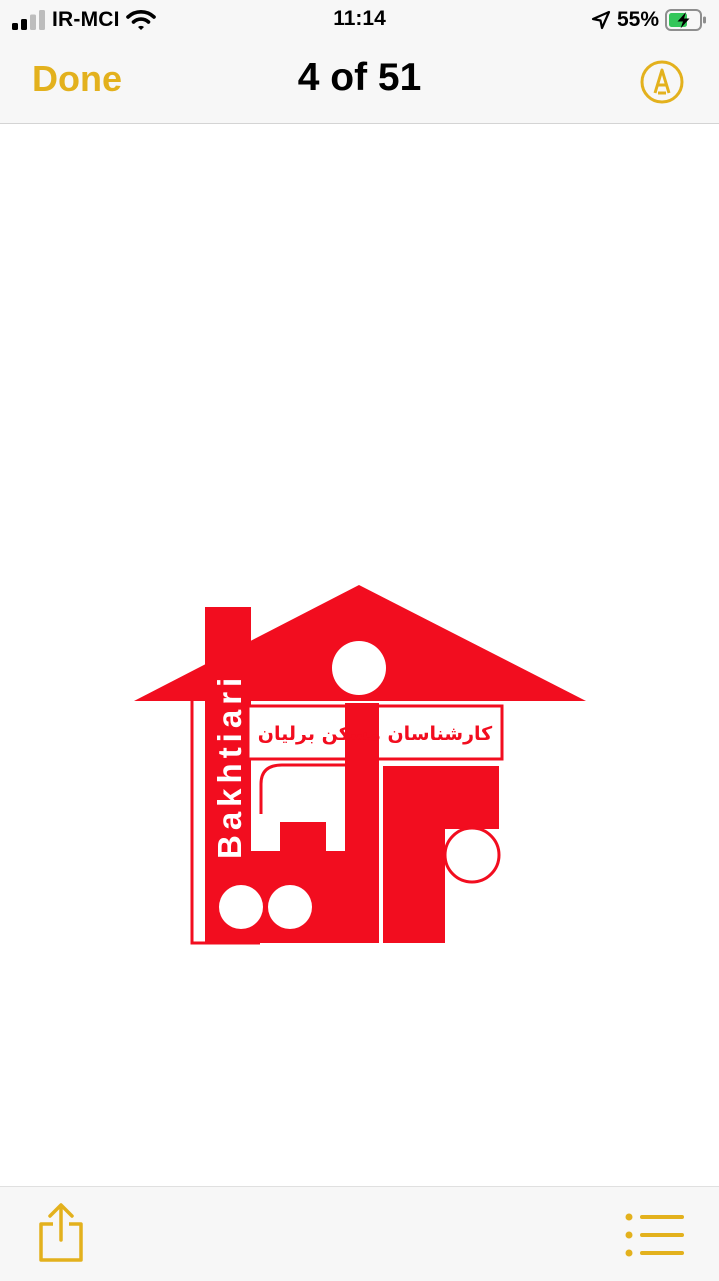  I want to click on navigation-bar: Done 4 of 51, so click(359, 82).